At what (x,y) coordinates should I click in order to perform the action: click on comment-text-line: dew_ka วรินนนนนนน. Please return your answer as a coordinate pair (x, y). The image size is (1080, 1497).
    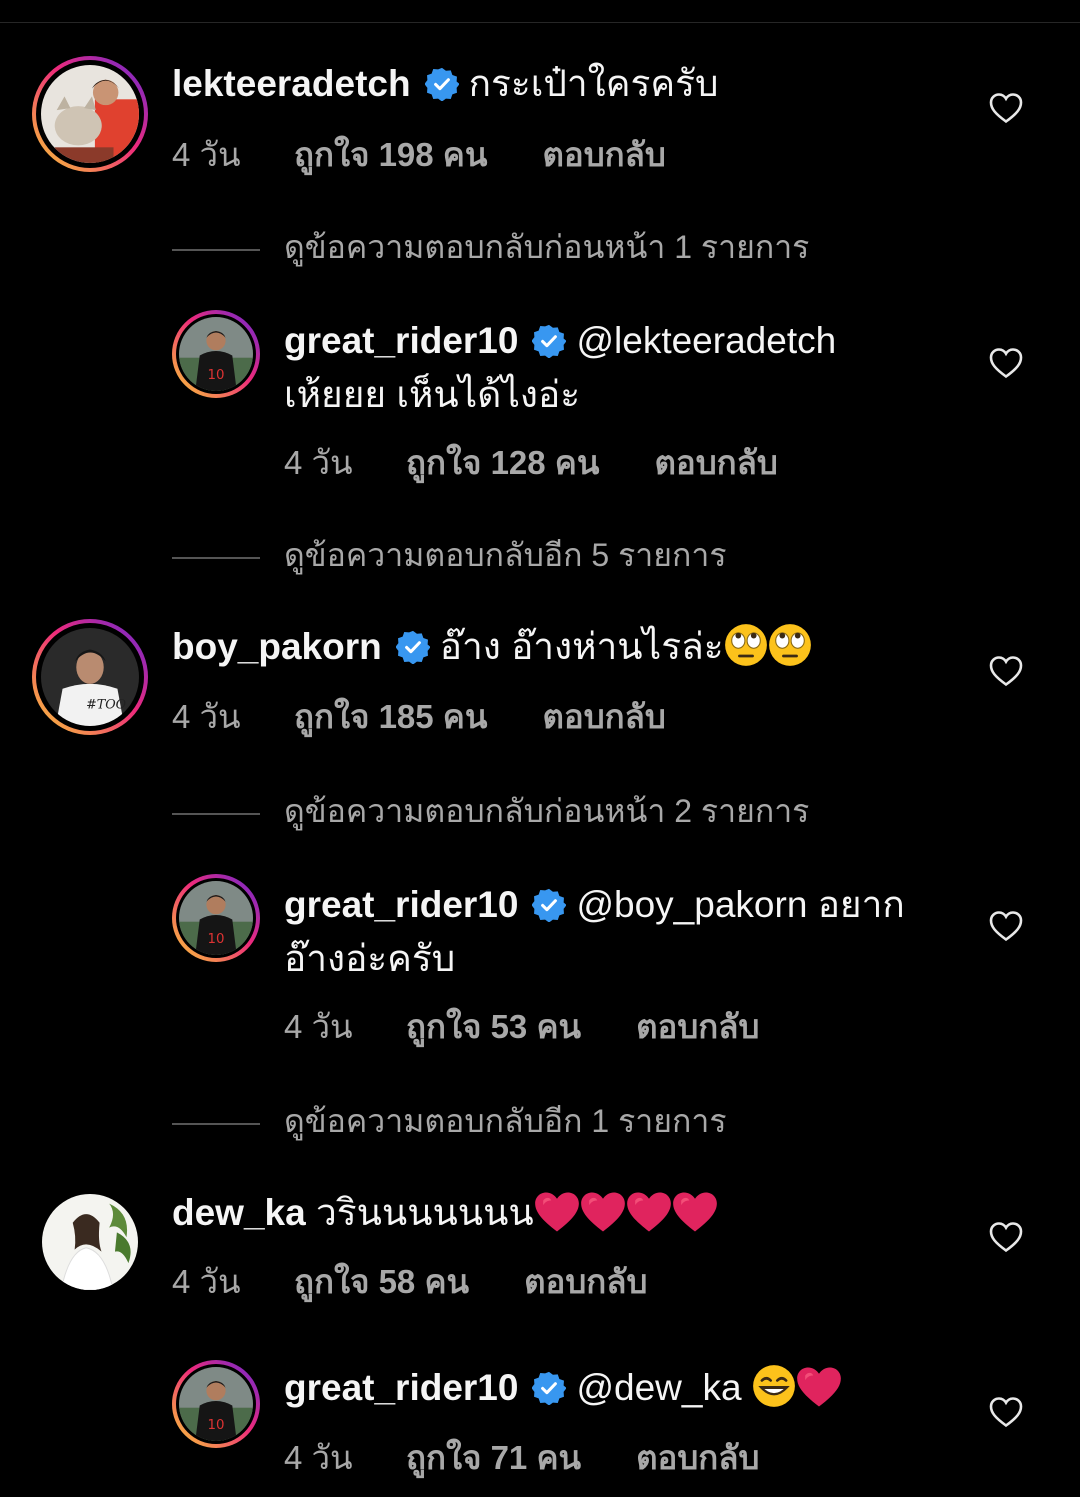
    Looking at the image, I should click on (445, 1213).